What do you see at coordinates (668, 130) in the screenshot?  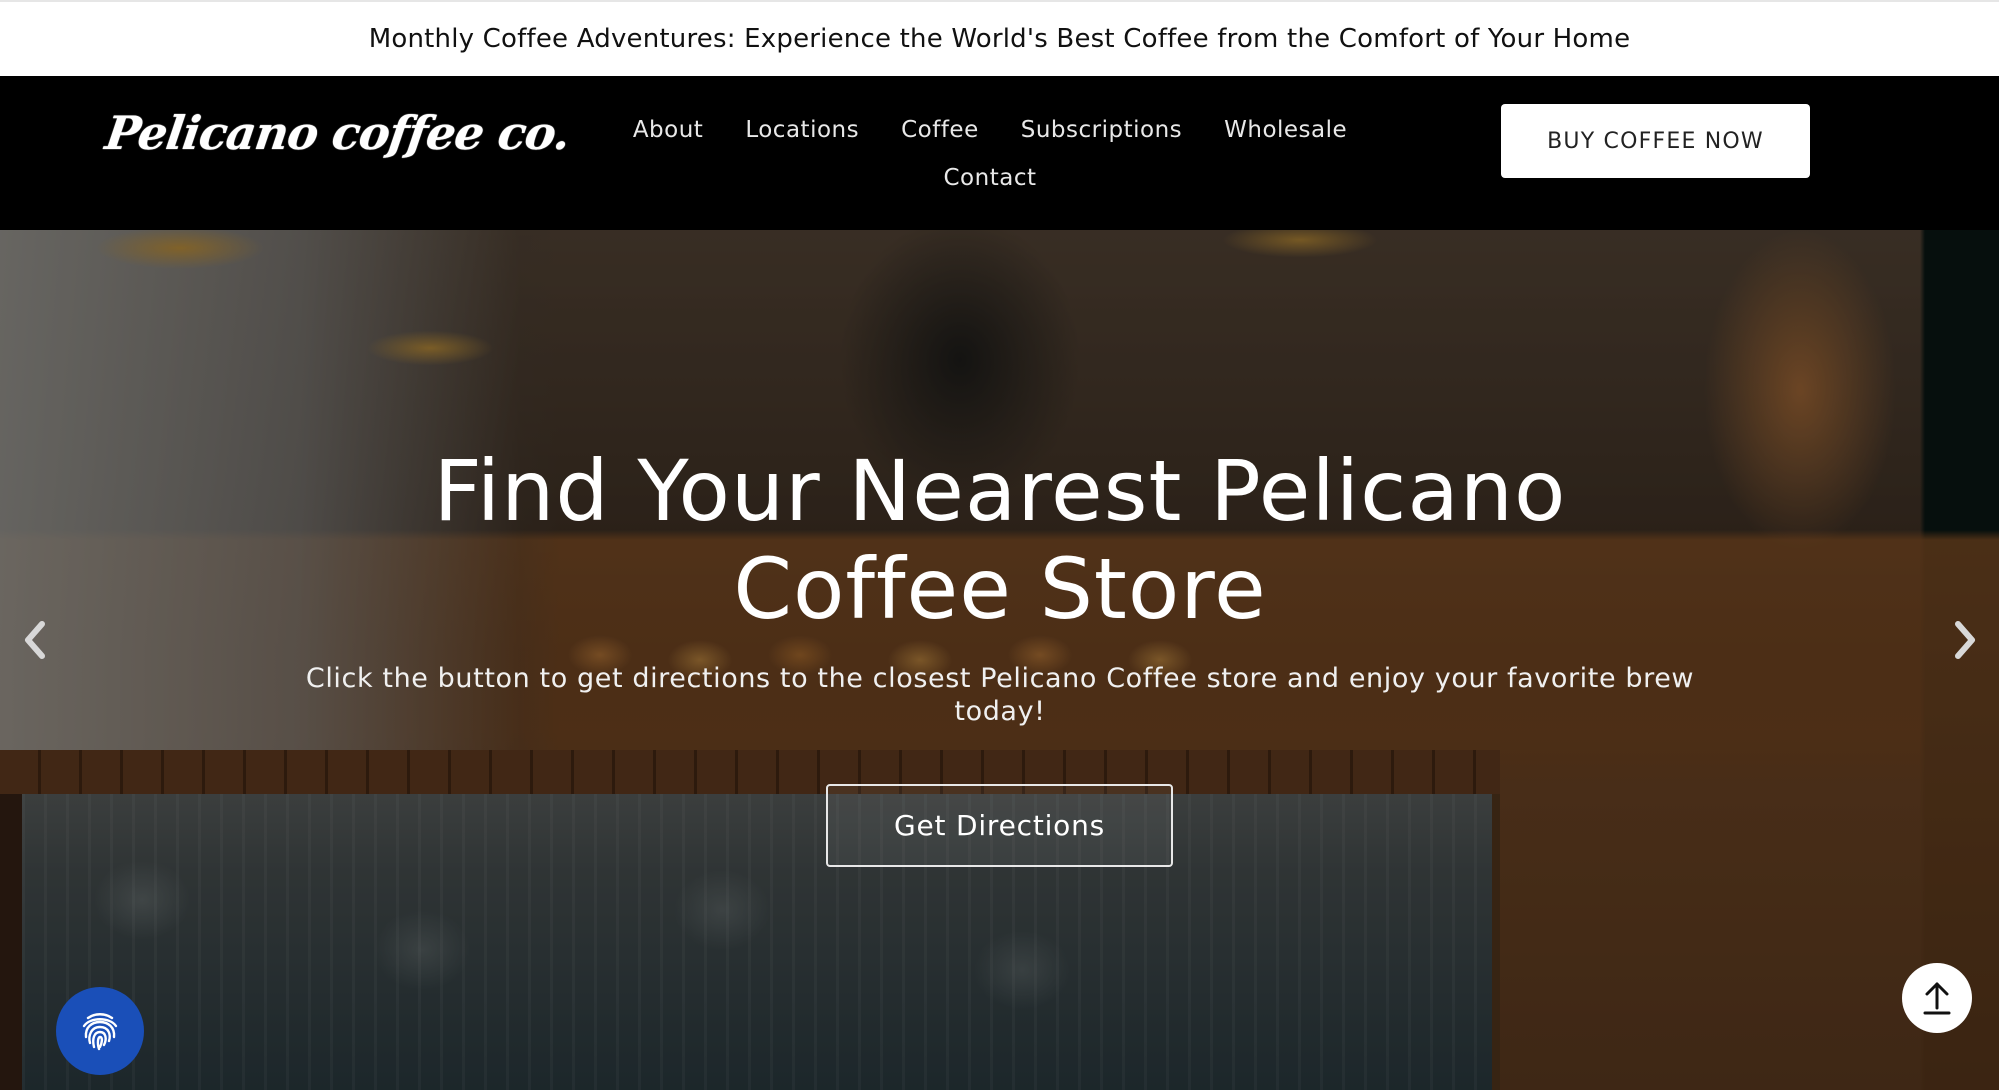 I see `nav-item-about: About` at bounding box center [668, 130].